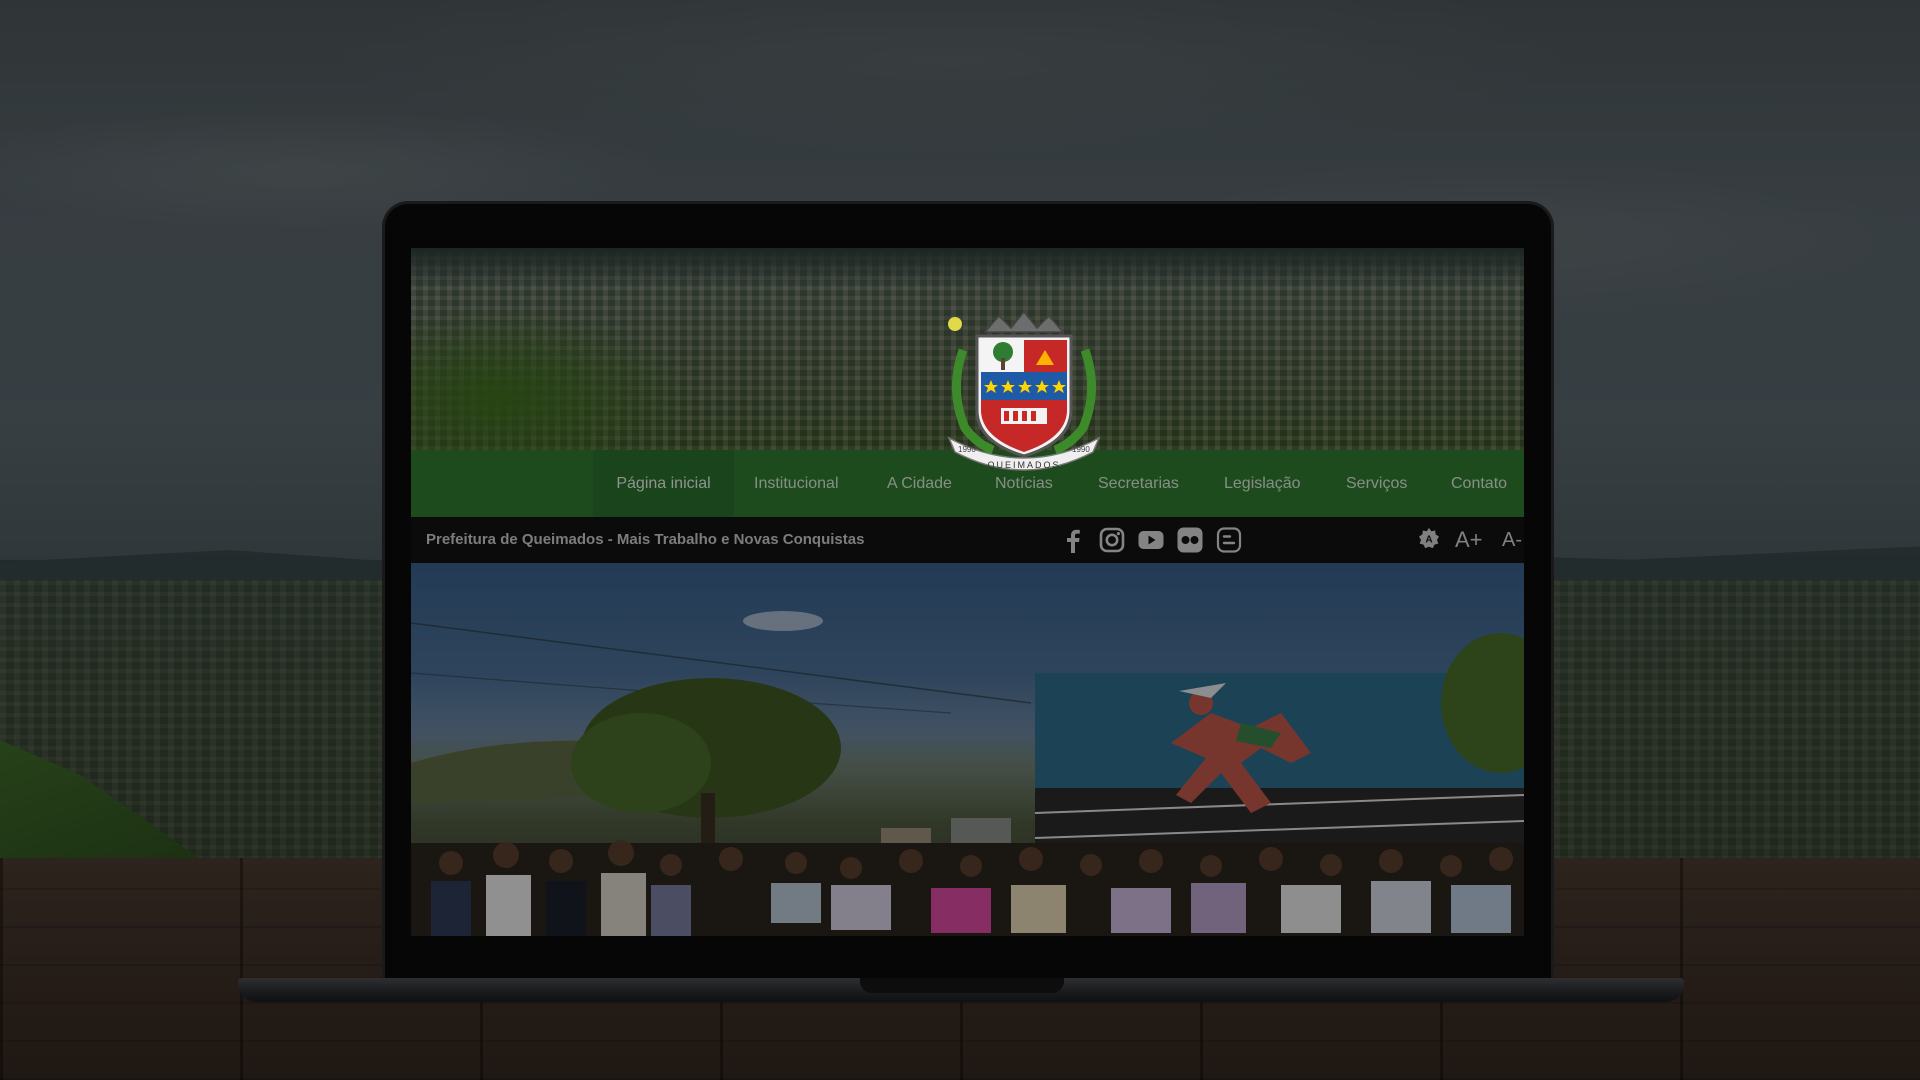 The image size is (1920, 1080). I want to click on nav-item-legislacao: Legislação, so click(1262, 483).